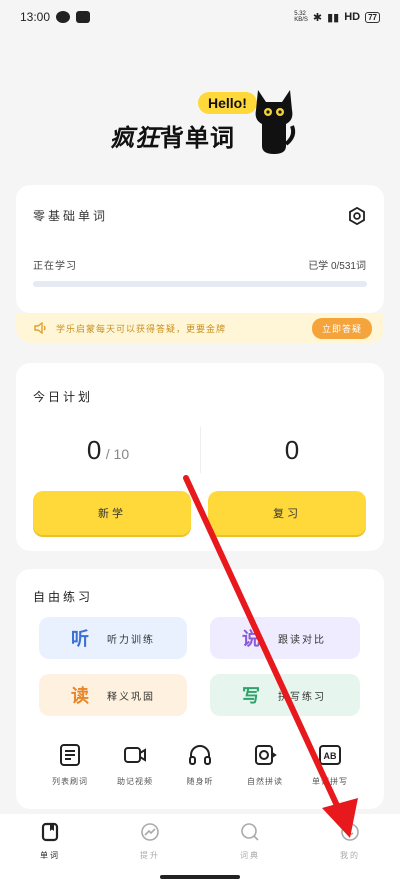 This screenshot has height=888, width=400. I want to click on new-count-value: 0, so click(94, 450).